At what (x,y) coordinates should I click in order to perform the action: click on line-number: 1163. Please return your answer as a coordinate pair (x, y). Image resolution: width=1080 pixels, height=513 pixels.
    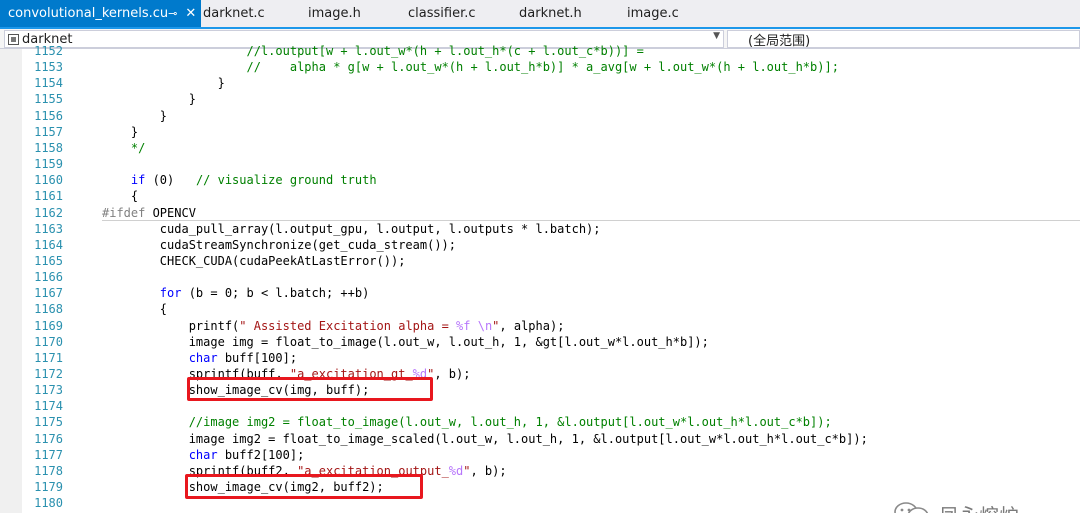
    Looking at the image, I should click on (48, 228).